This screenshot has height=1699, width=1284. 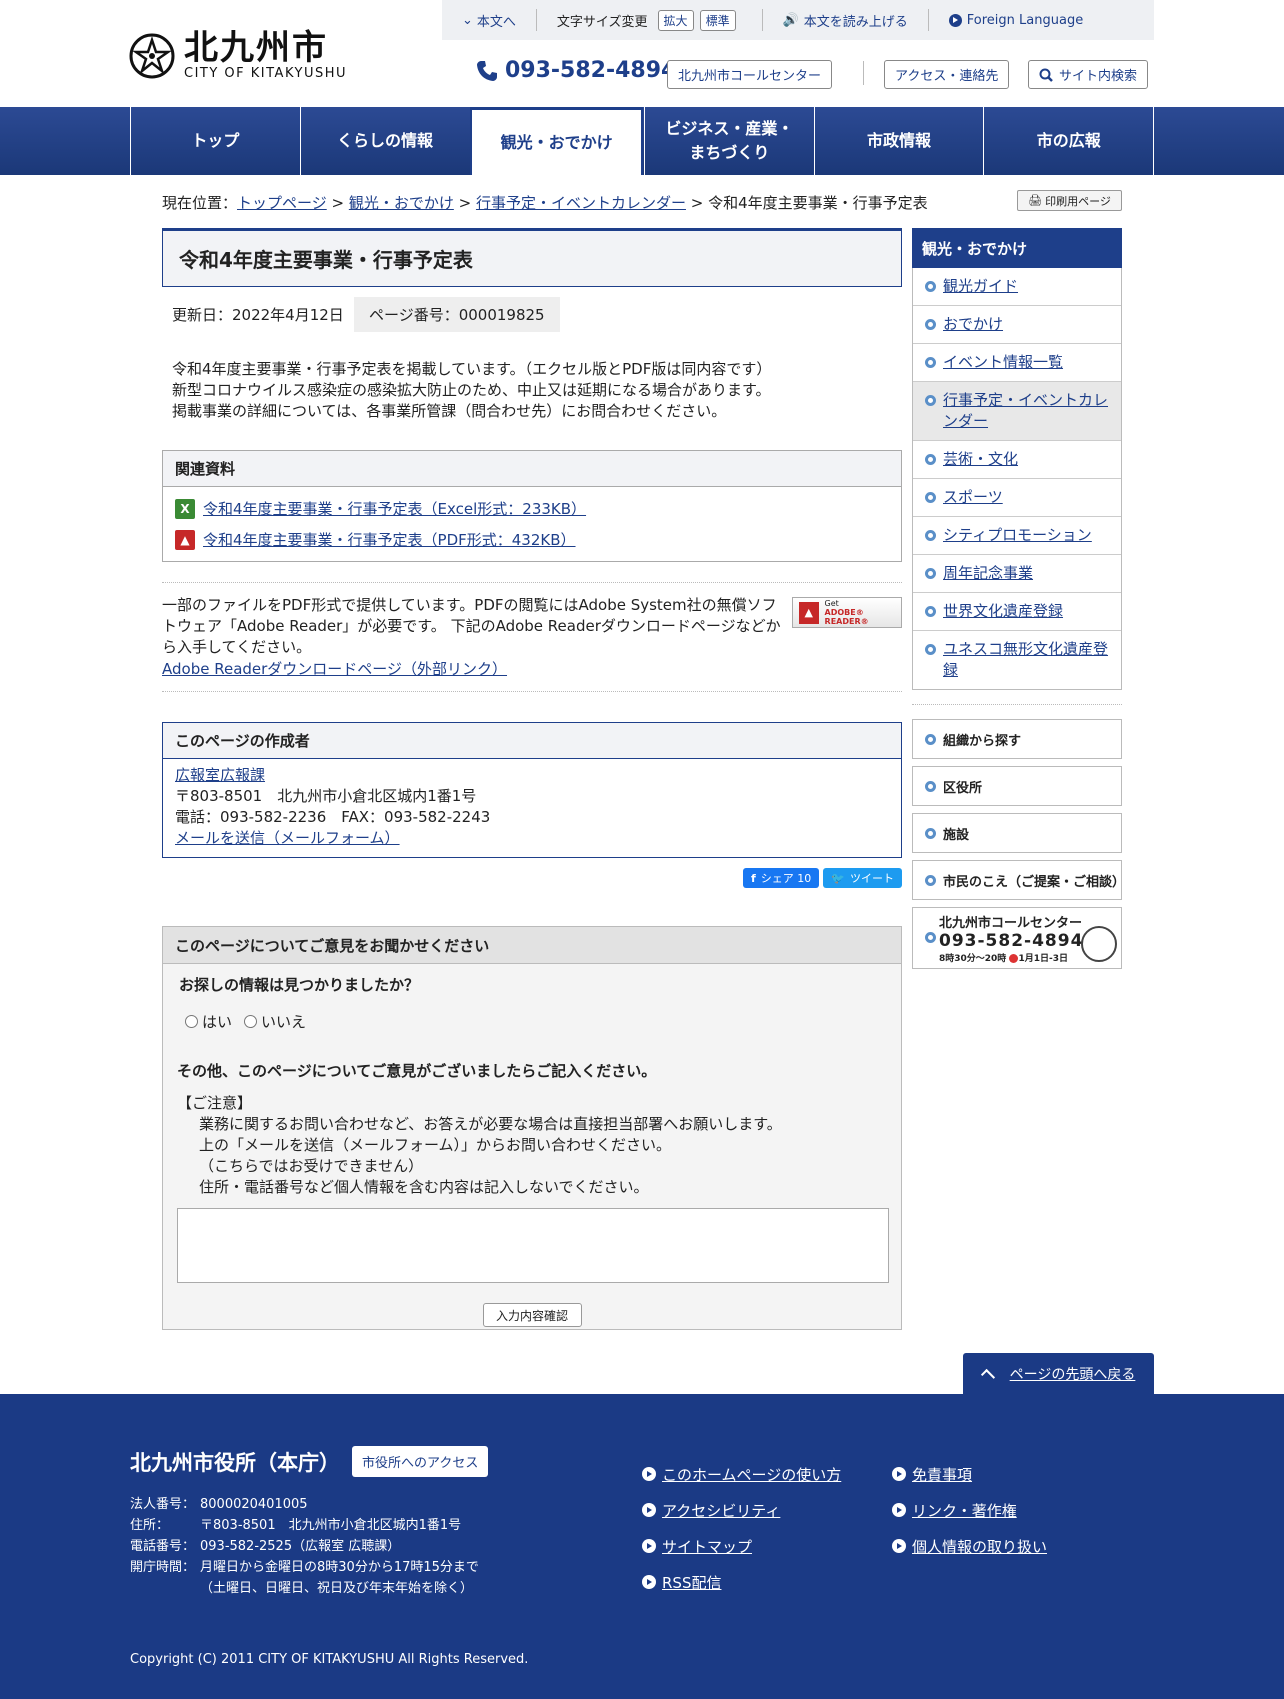 I want to click on citizens-voice-button: 市民のこえ（ご提案・ご相談）, so click(x=1018, y=880).